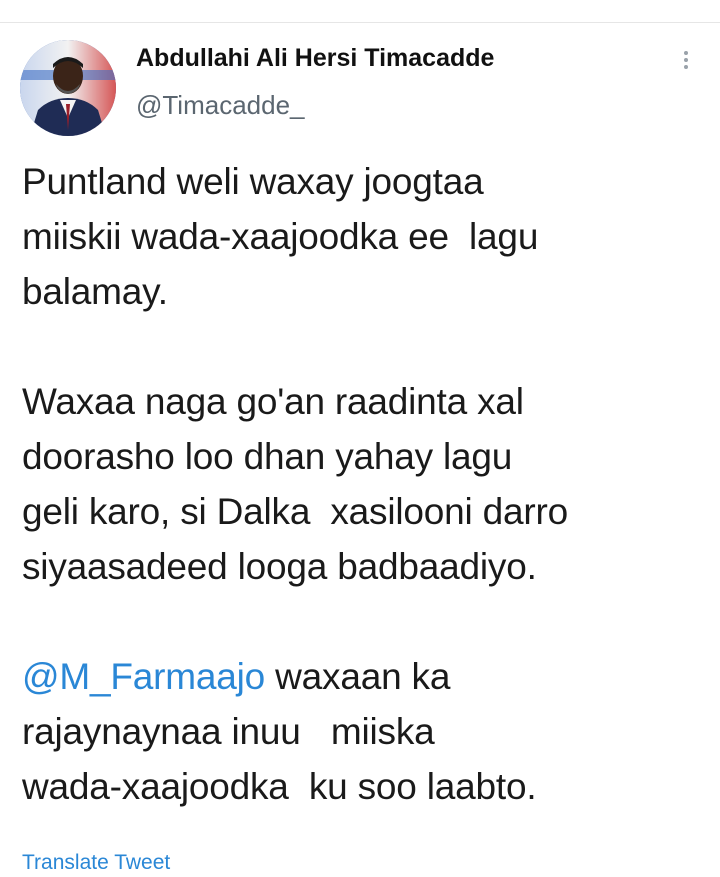  Describe the element at coordinates (253, 181) in the screenshot. I see `tweet-text-line: Puntland weli waxay joogtaa` at that location.